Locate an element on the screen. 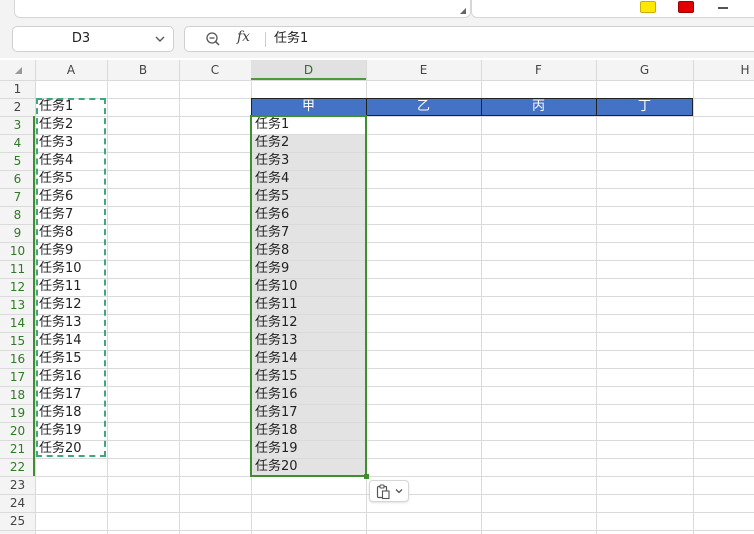 The image size is (754, 534). row-header: 8 is located at coordinates (17, 215).